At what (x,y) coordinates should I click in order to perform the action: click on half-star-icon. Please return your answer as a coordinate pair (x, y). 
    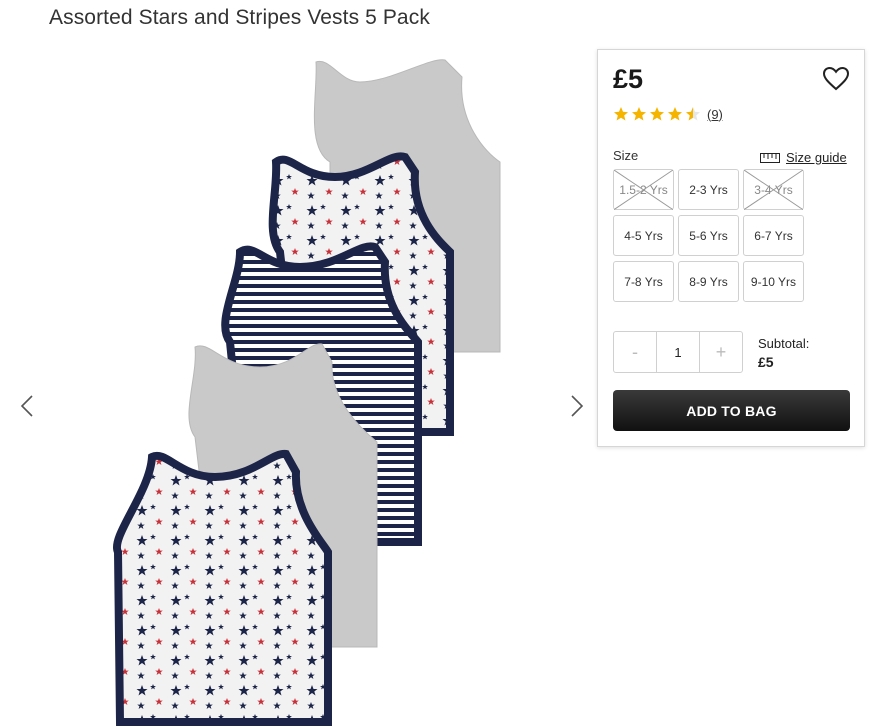
    Looking at the image, I should click on (693, 114).